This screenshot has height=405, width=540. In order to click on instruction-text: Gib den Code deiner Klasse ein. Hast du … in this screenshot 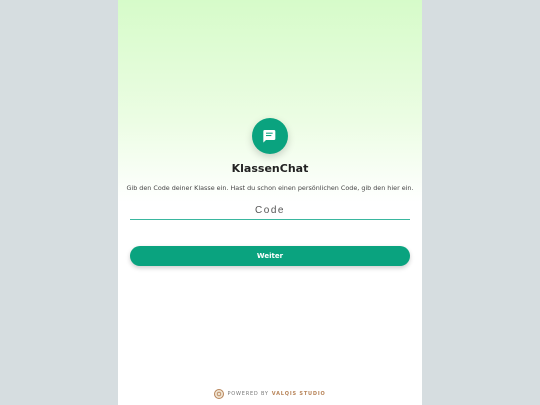, I will do `click(270, 188)`.